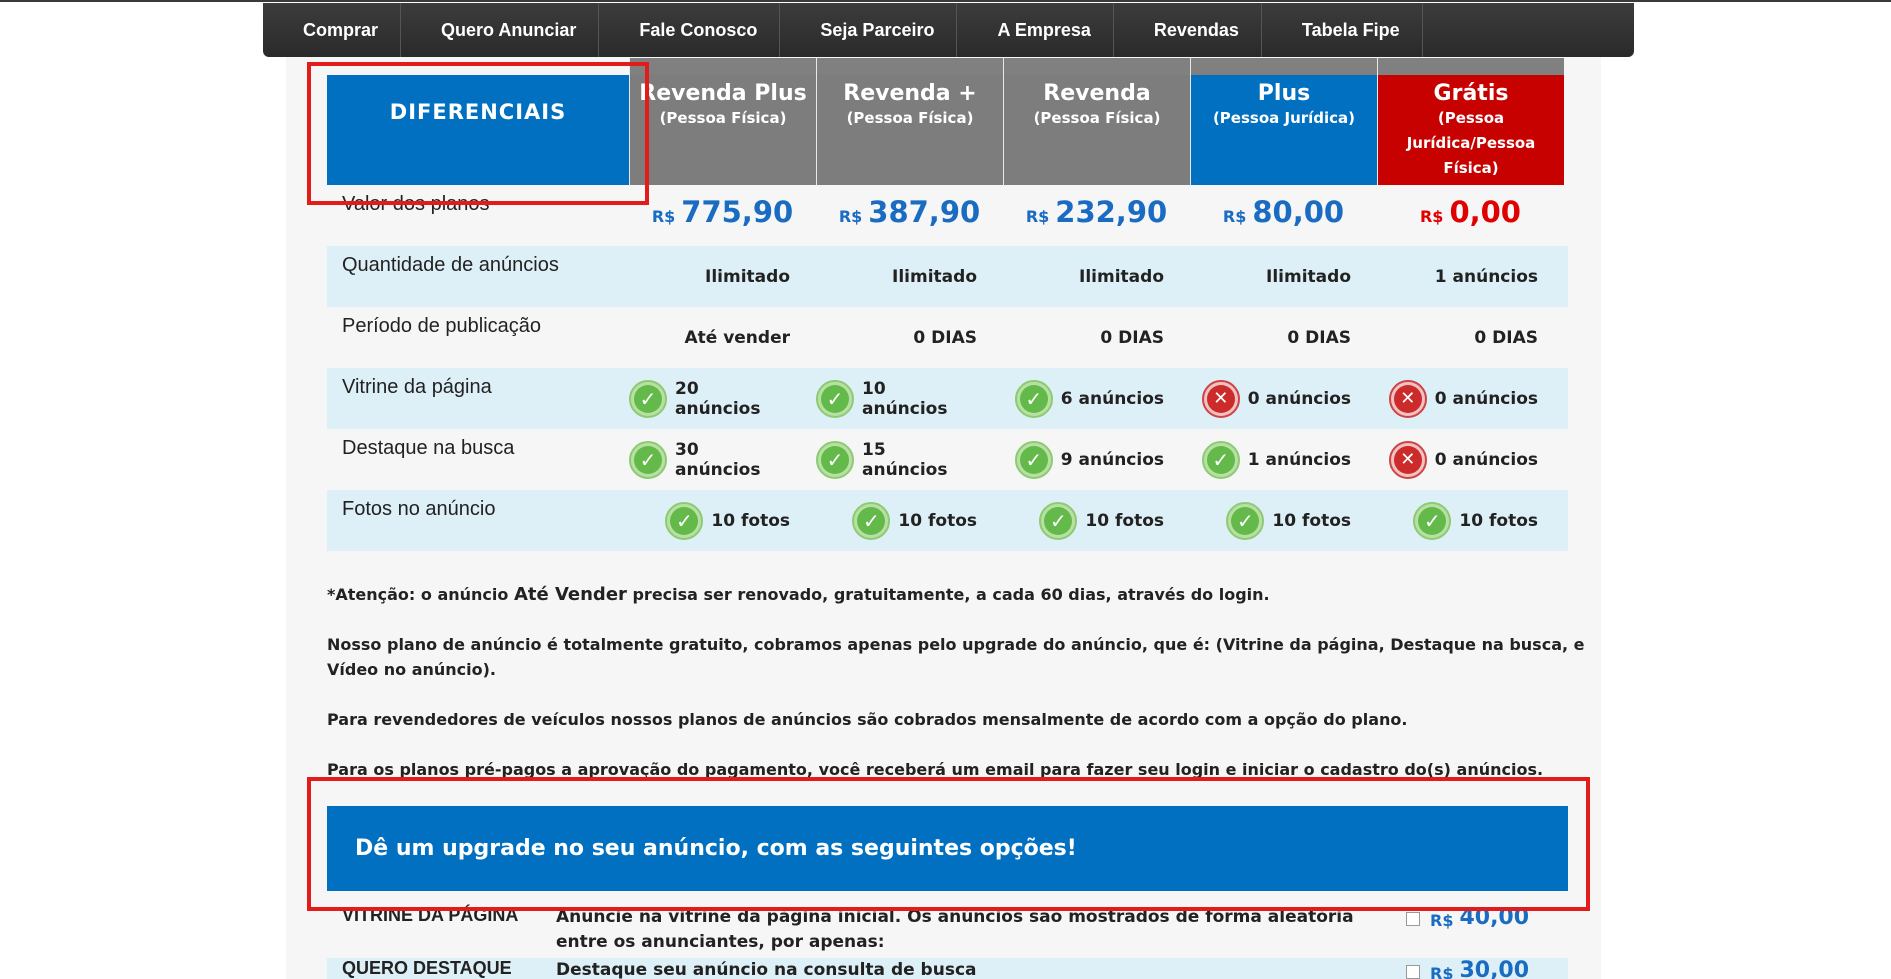 This screenshot has width=1891, height=979. Describe the element at coordinates (427, 968) in the screenshot. I see `upgrade-item-label: QUERO DESTAQUE` at that location.